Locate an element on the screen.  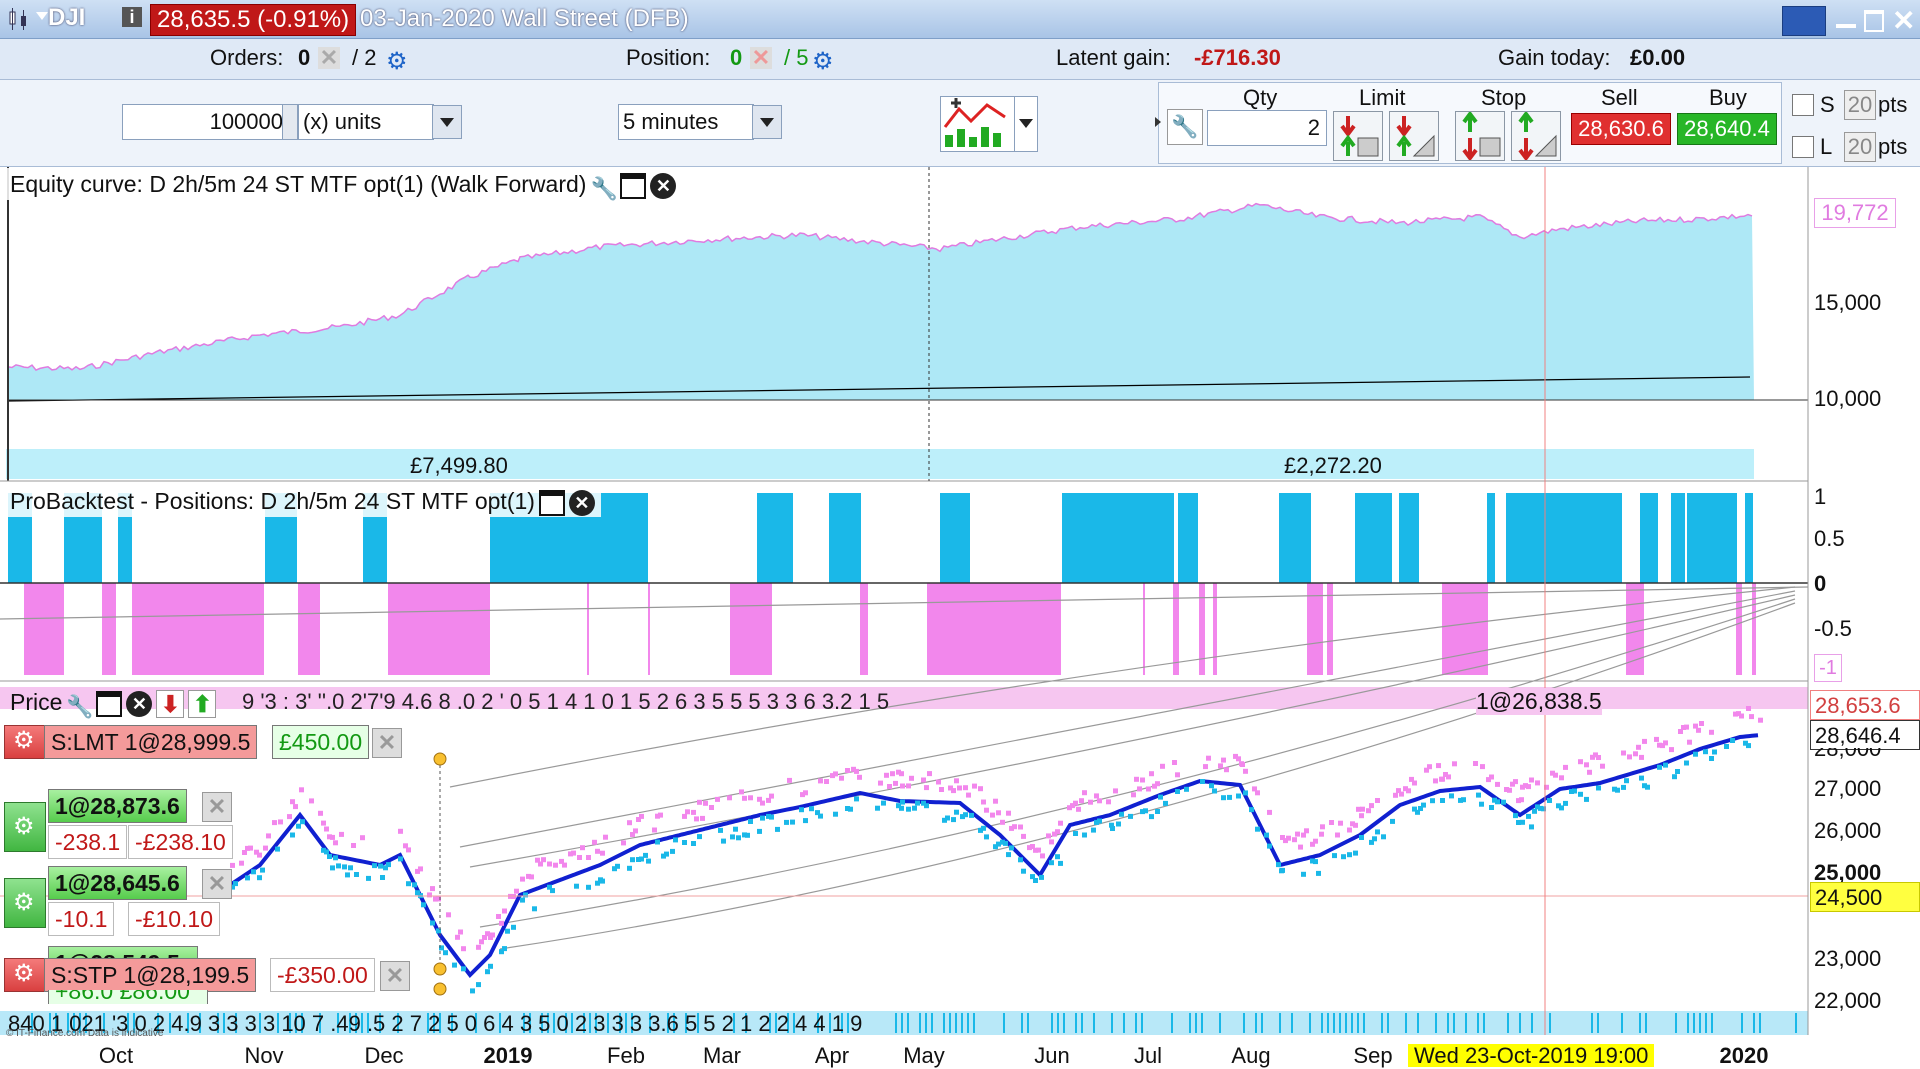
stop-order-handle is located at coordinates (440, 969).